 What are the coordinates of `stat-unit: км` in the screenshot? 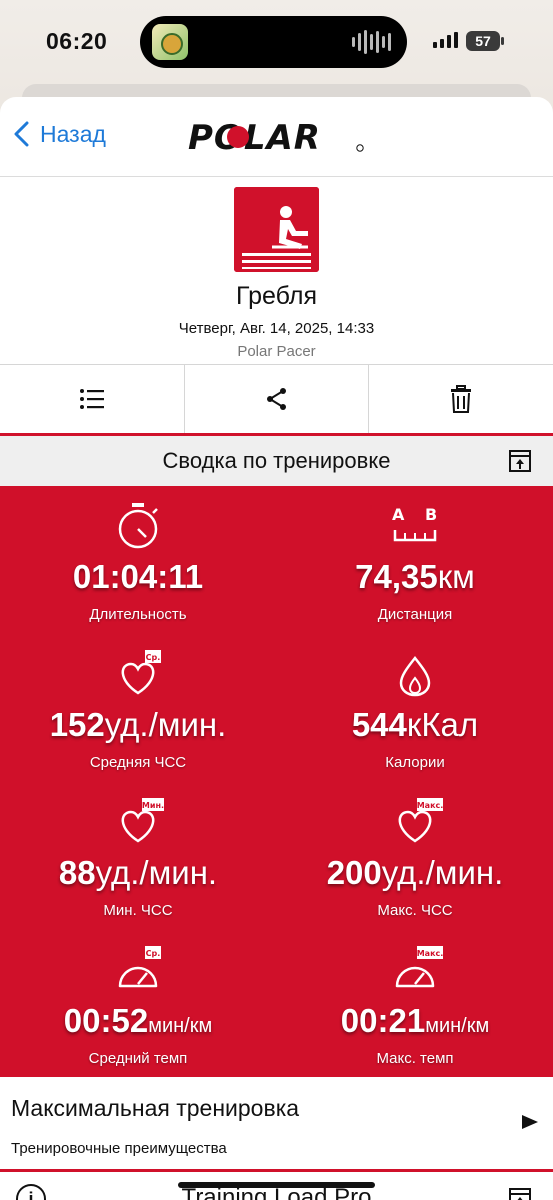 It's located at (456, 576).